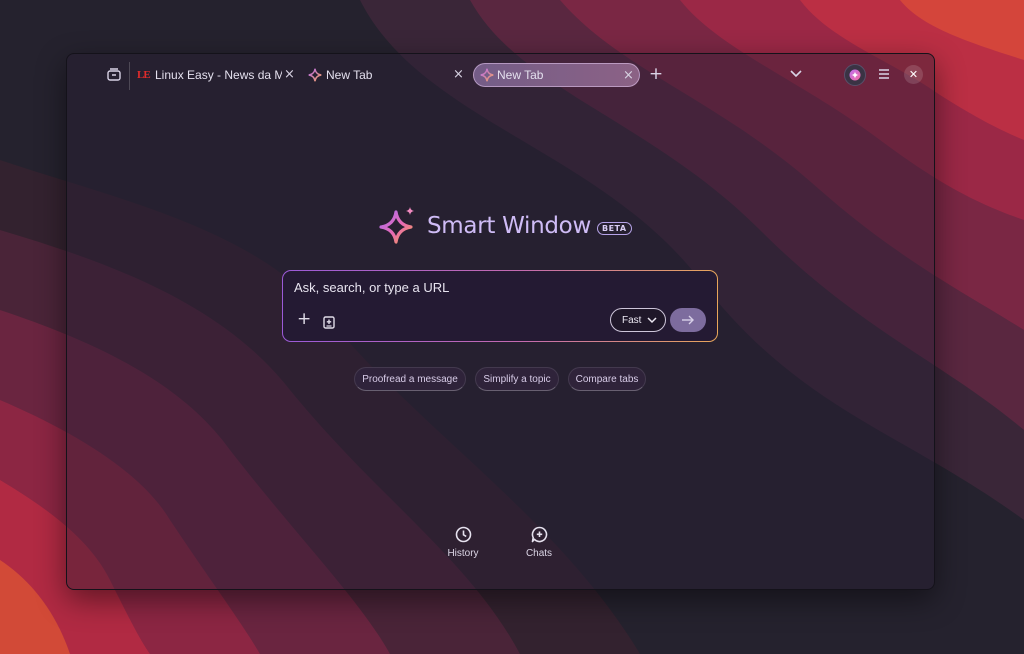 The image size is (1024, 654). Describe the element at coordinates (632, 320) in the screenshot. I see `model-selector-label: Fast` at that location.